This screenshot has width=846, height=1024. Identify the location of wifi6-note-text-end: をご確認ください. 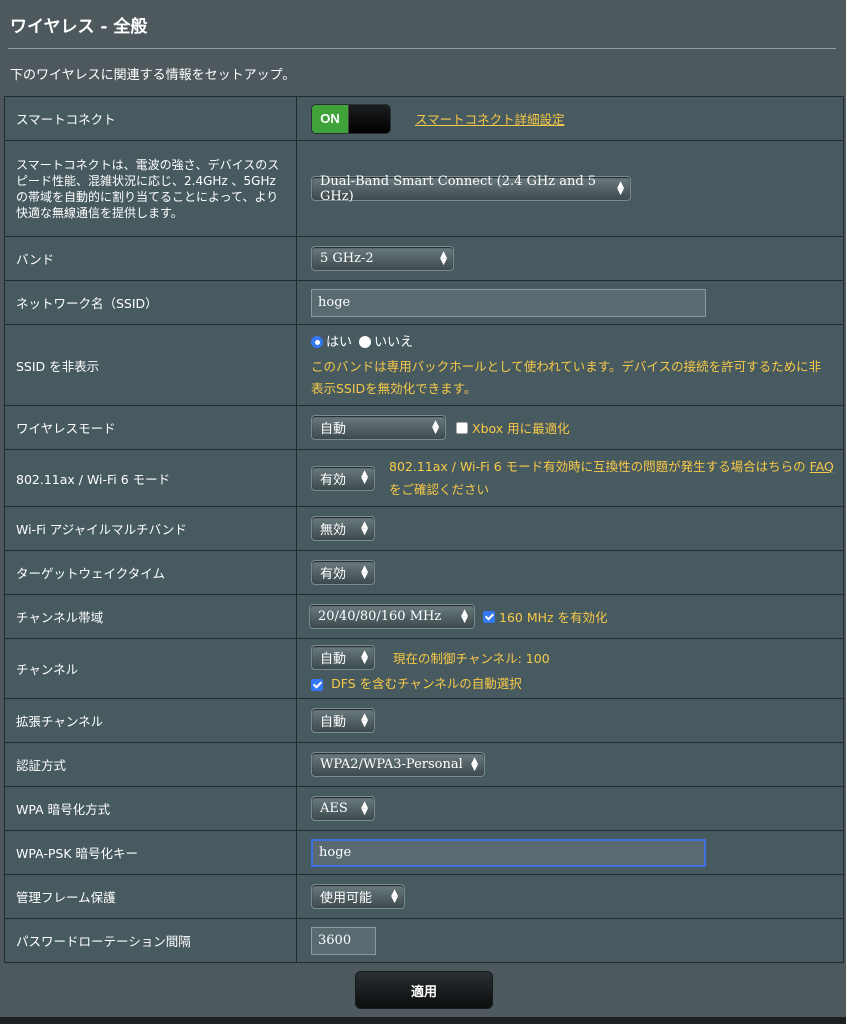
(439, 489).